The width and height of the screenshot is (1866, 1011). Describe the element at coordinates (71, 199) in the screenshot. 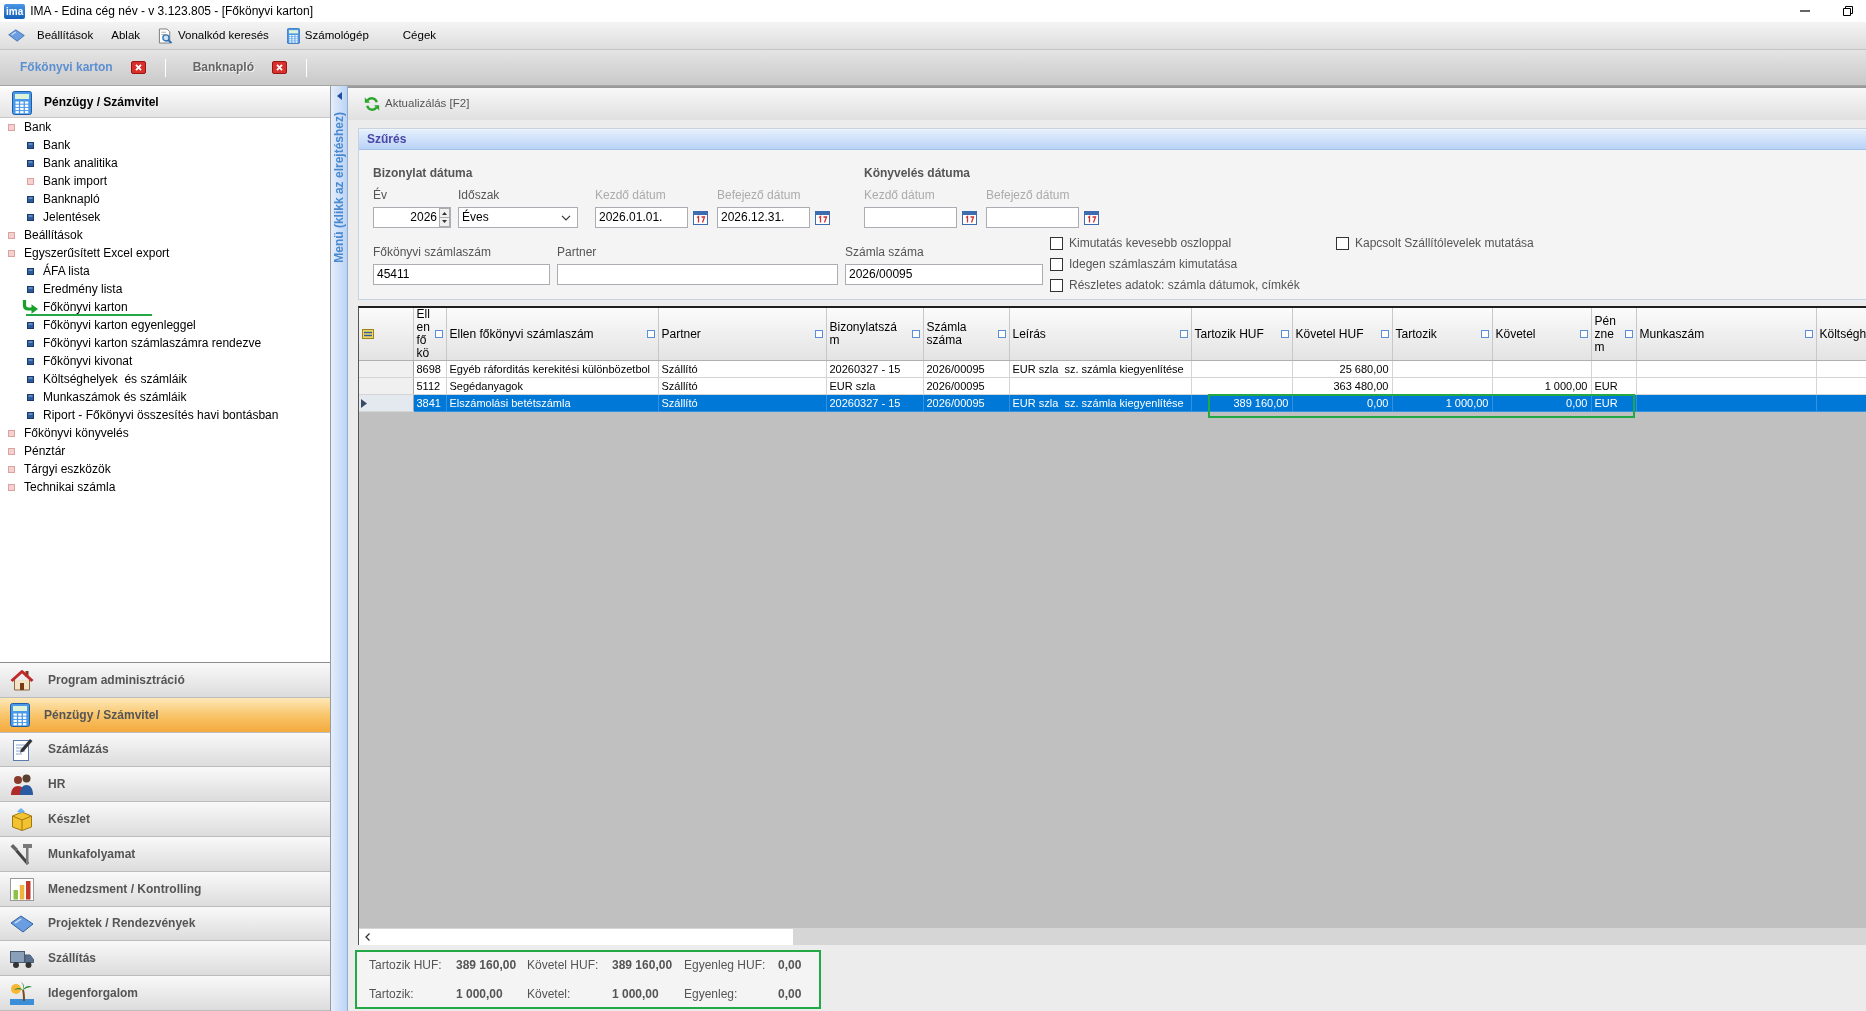

I see `tree-item: Banknapló` at that location.